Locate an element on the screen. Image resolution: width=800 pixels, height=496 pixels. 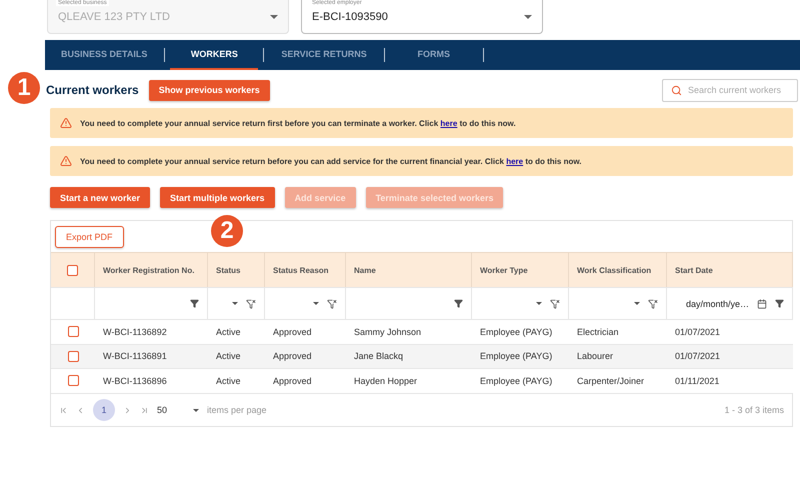
column-header: Worker Type is located at coordinates (520, 269).